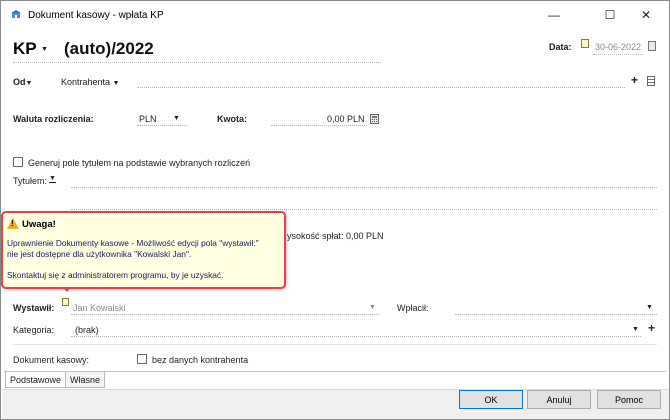 This screenshot has width=670, height=420. What do you see at coordinates (618, 54) in the screenshot?
I see `date-underline` at bounding box center [618, 54].